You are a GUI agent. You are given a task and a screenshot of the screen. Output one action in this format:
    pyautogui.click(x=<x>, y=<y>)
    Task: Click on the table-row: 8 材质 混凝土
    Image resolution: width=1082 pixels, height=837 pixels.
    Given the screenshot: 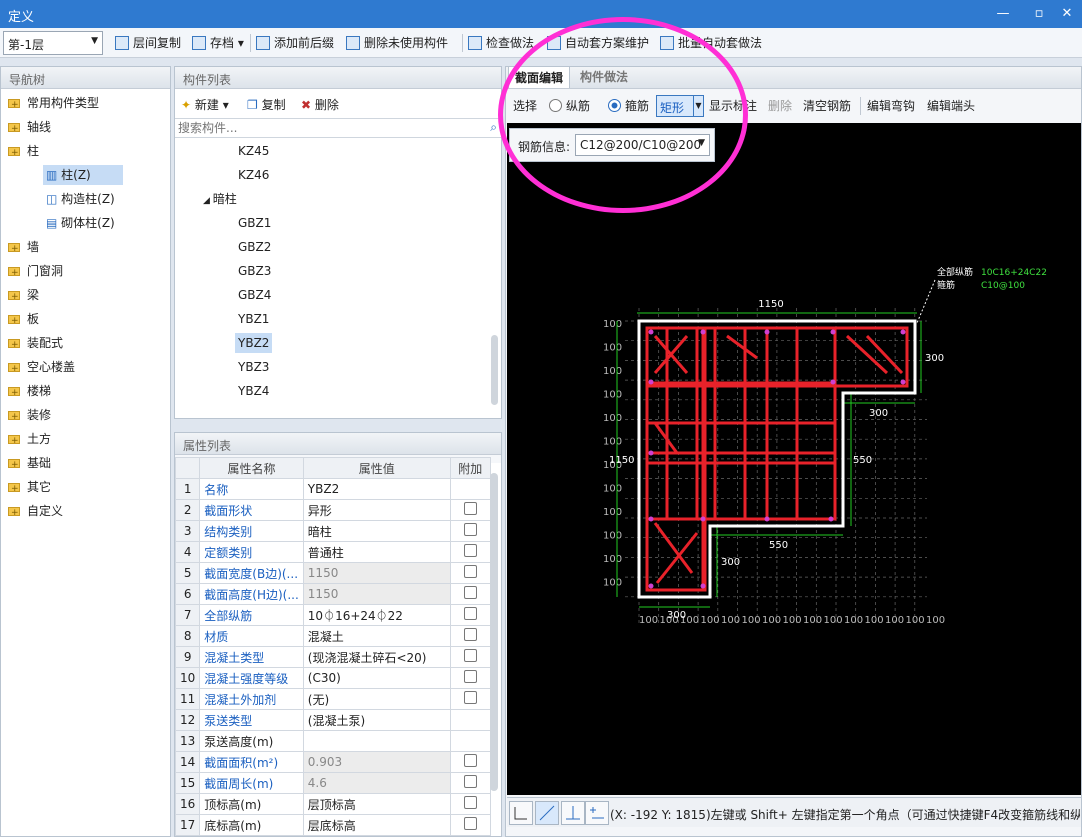 What is the action you would take?
    pyautogui.click(x=333, y=636)
    